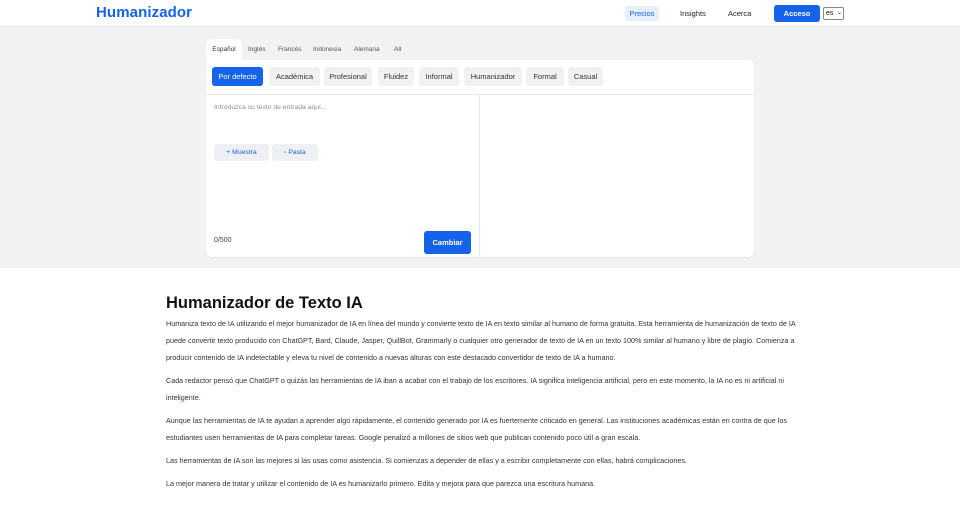 Image resolution: width=960 pixels, height=531 pixels. I want to click on mode-academica: Académica, so click(294, 76).